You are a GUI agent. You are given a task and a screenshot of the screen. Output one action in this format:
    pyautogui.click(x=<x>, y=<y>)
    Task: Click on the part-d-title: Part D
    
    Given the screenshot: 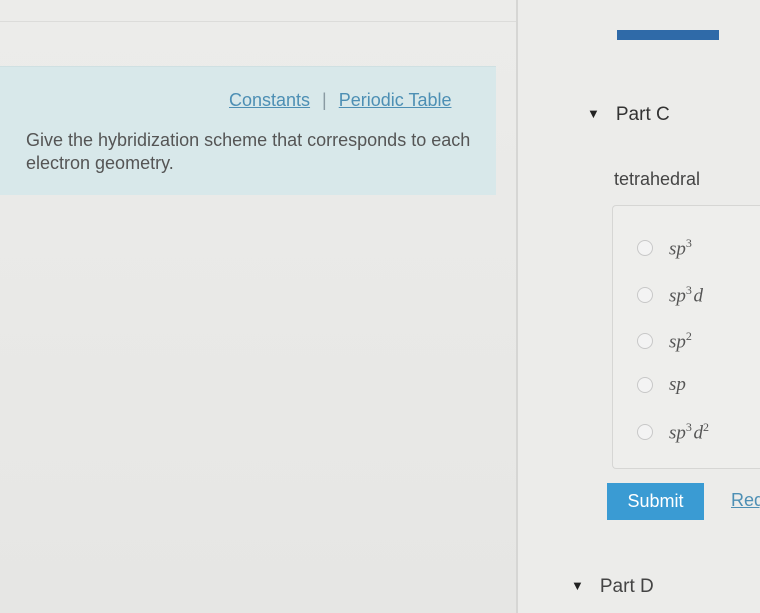 What is the action you would take?
    pyautogui.click(x=626, y=586)
    